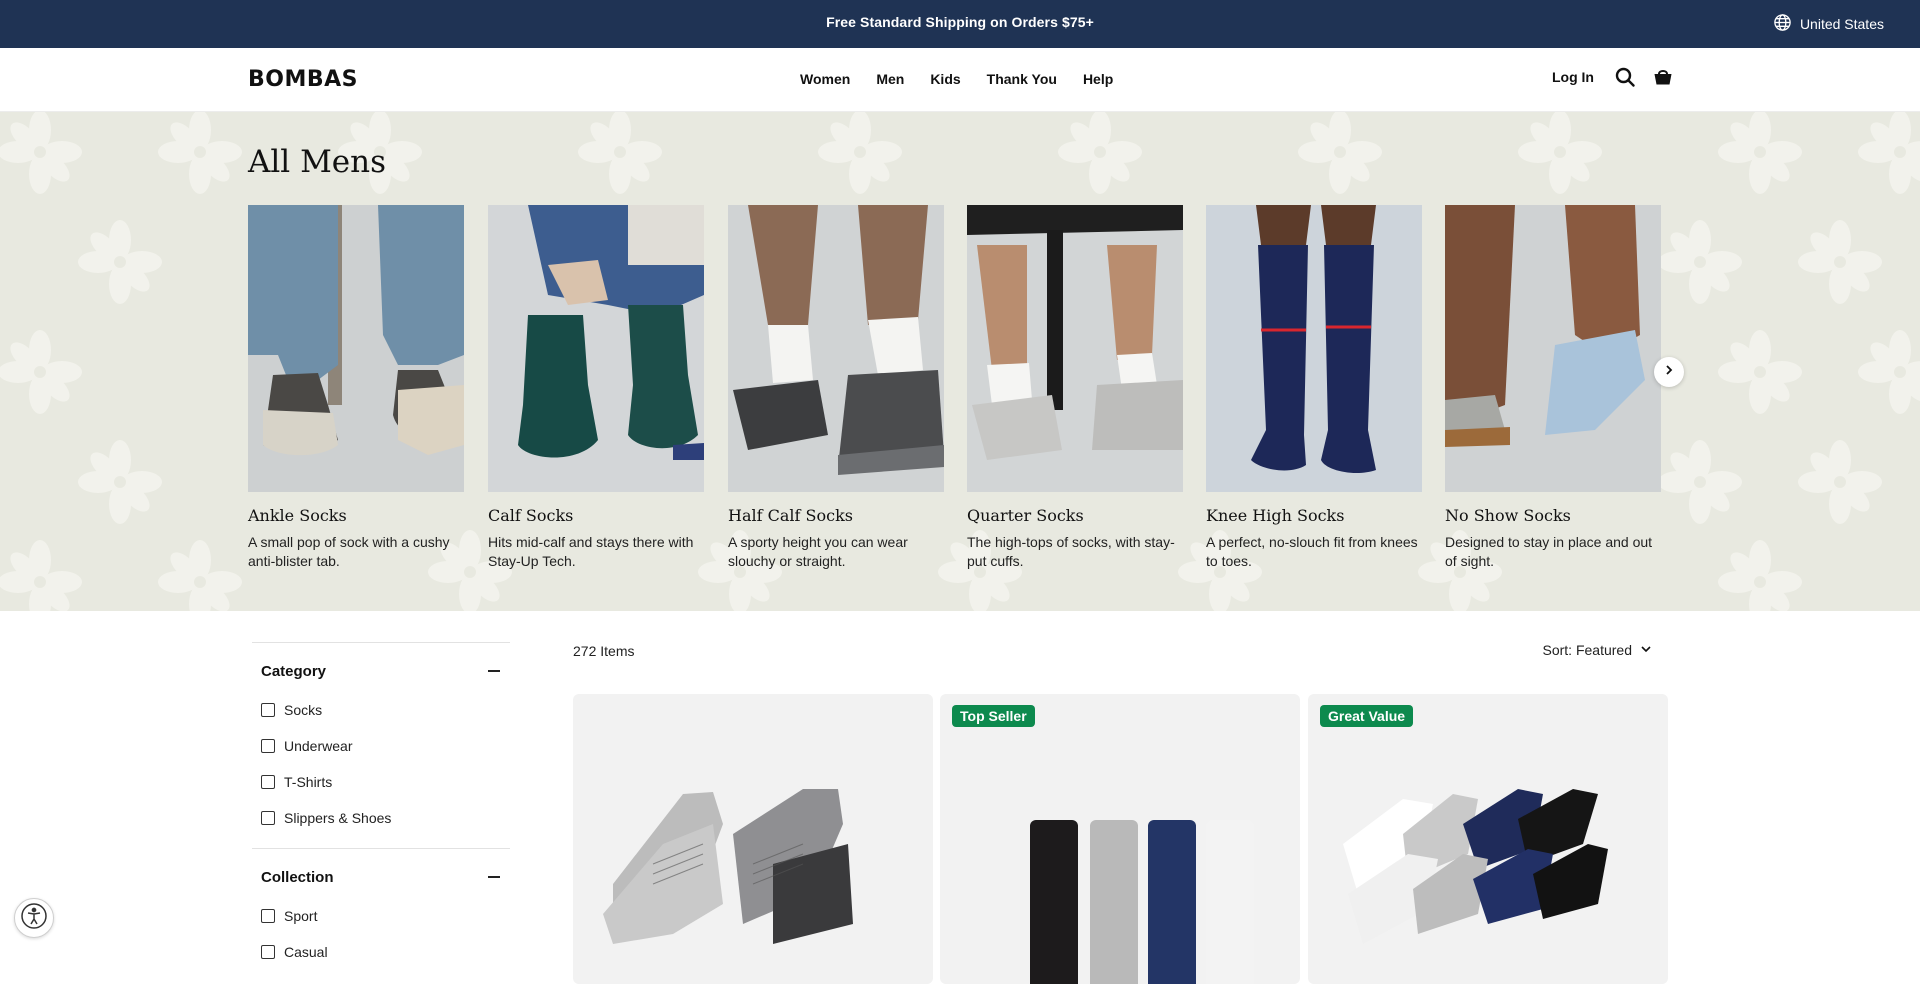  I want to click on filter-option-label: Sport, so click(301, 916).